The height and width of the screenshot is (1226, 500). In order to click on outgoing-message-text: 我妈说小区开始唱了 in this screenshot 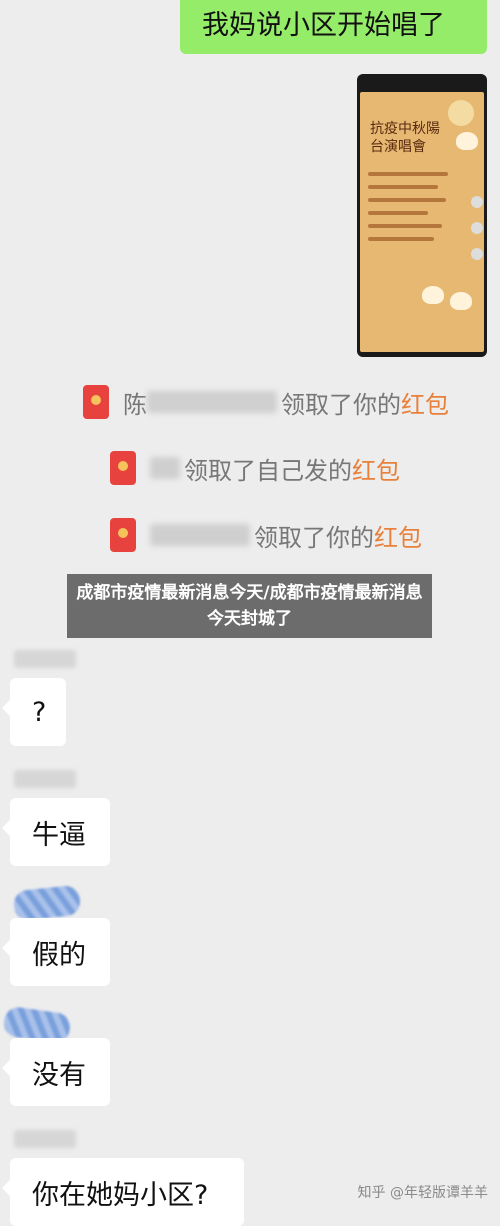, I will do `click(323, 25)`.